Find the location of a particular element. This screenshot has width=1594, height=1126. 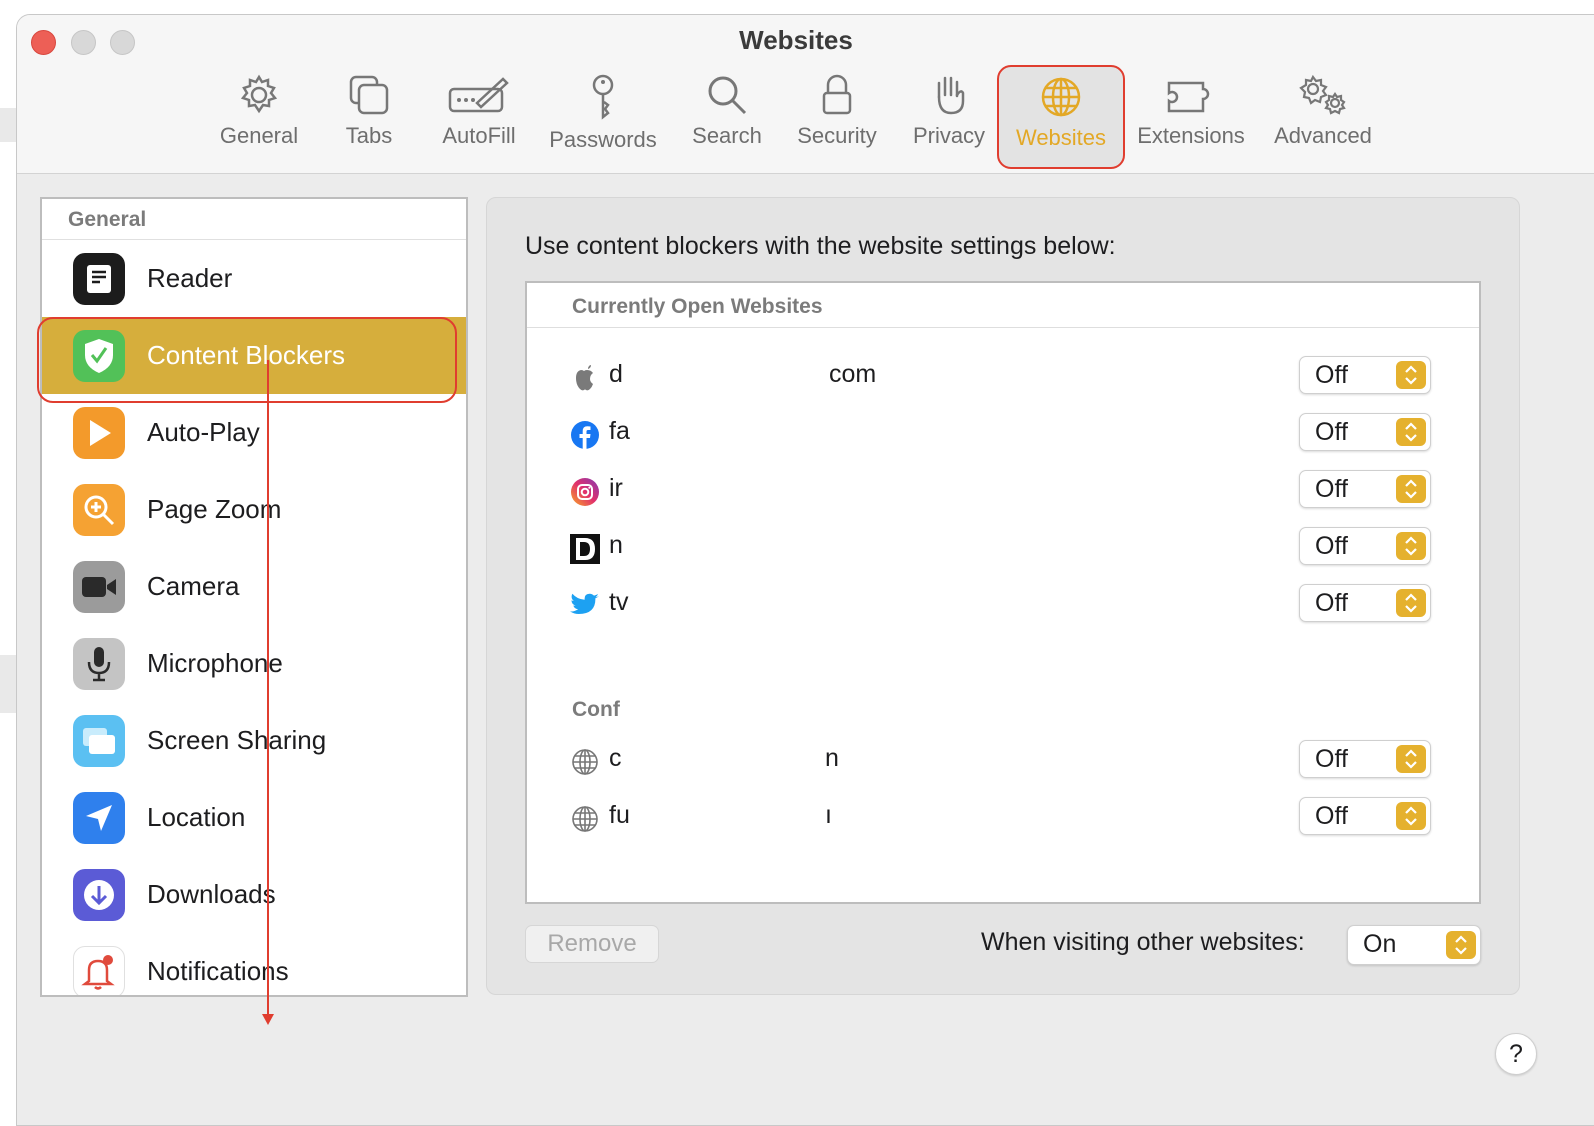

sidebar-item-screen-sharing: Screen Sharing is located at coordinates (254, 740).